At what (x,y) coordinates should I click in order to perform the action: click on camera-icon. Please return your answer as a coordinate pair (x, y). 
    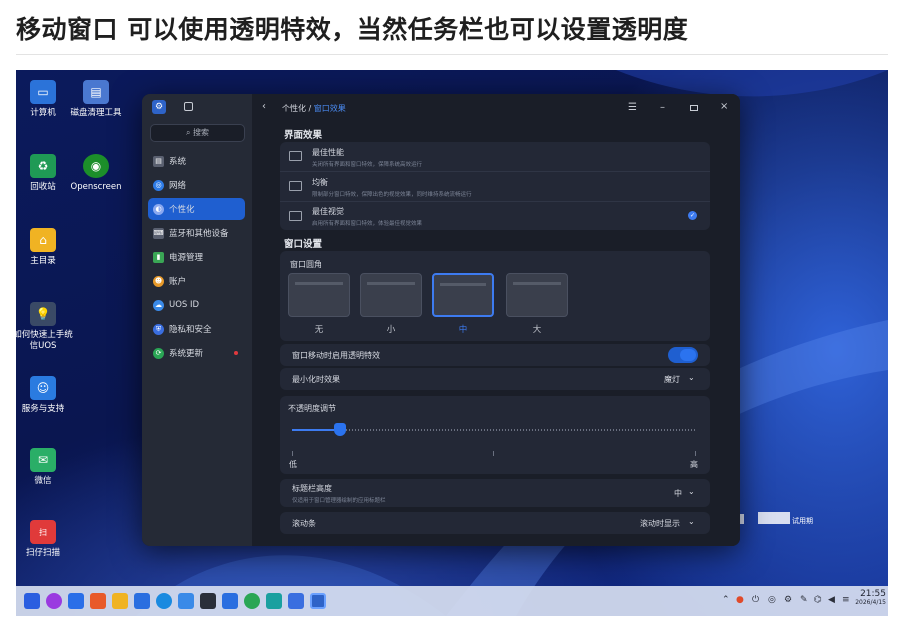
    Looking at the image, I should click on (252, 601).